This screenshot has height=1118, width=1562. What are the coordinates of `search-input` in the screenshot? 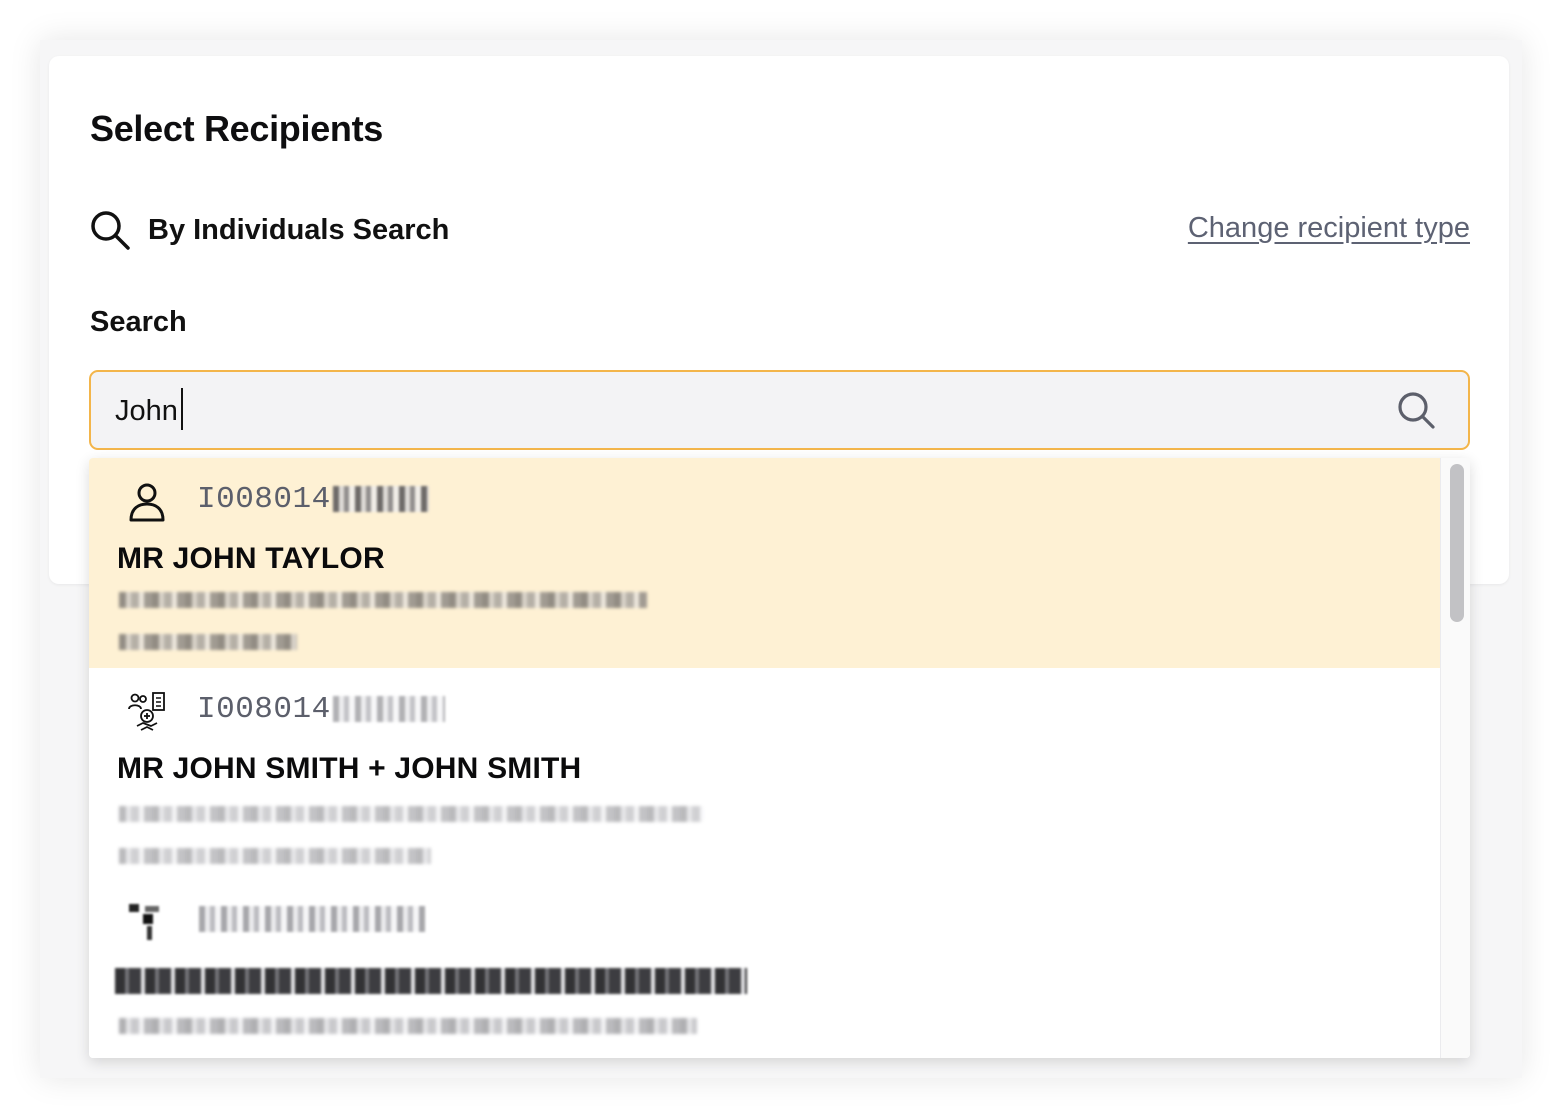 It's located at (745, 411).